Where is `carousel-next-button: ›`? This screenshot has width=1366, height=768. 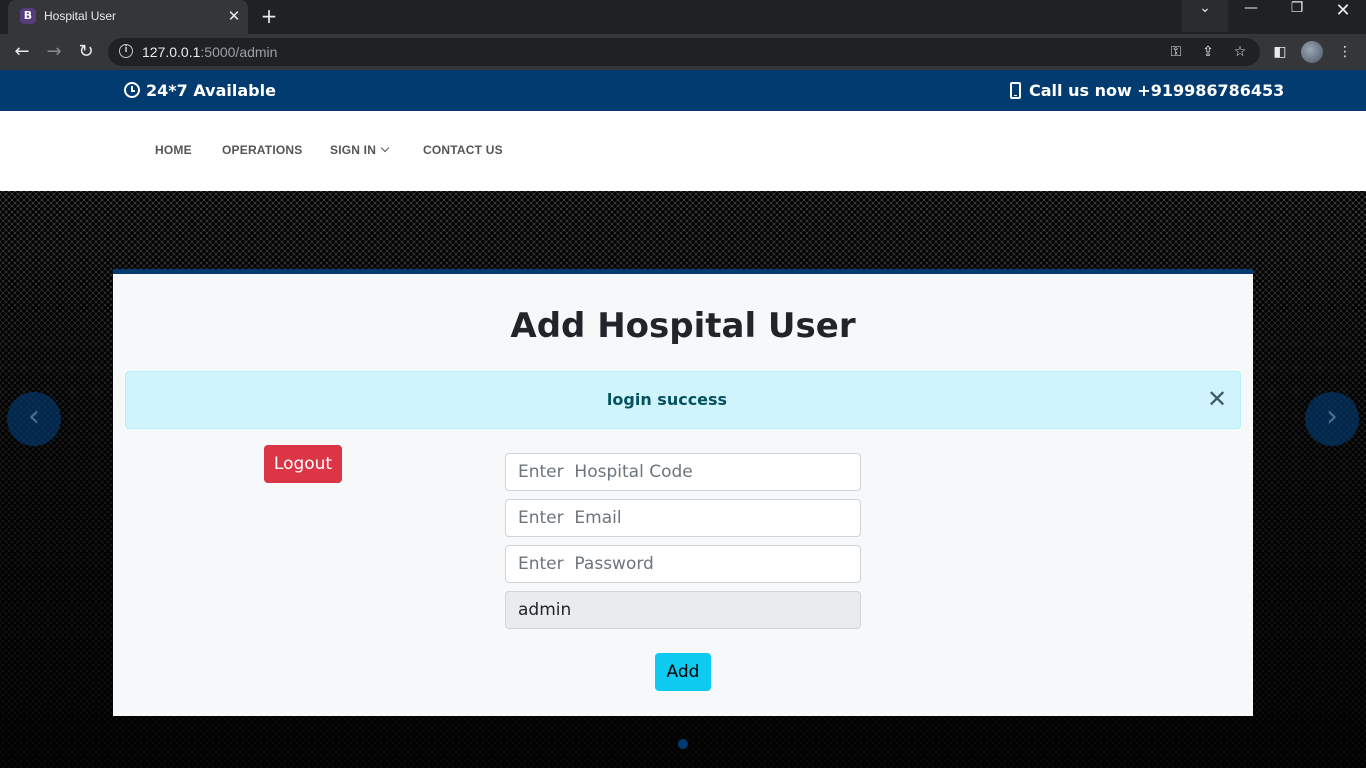
carousel-next-button: › is located at coordinates (1332, 419).